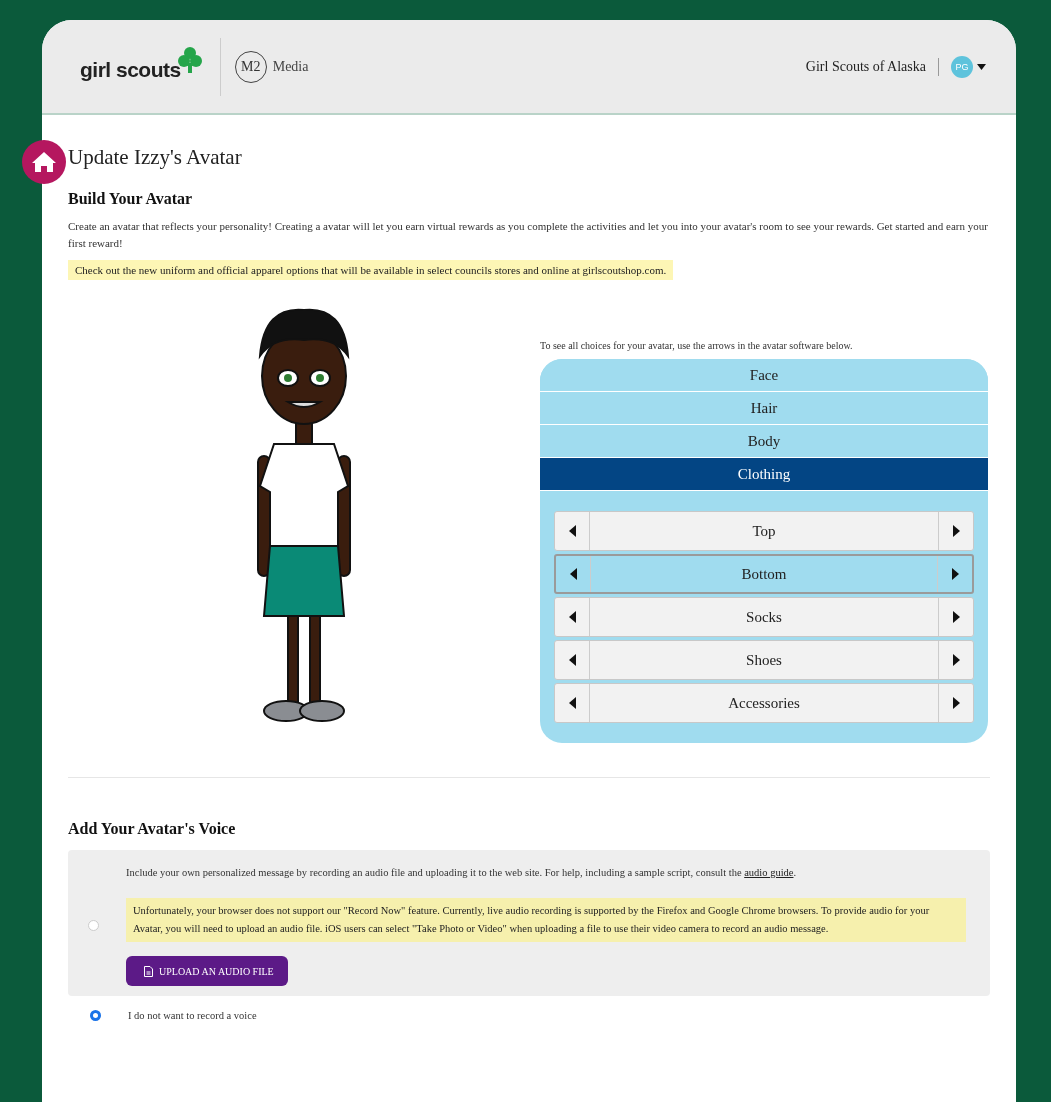  I want to click on logo-text: girl scouts, so click(130, 69).